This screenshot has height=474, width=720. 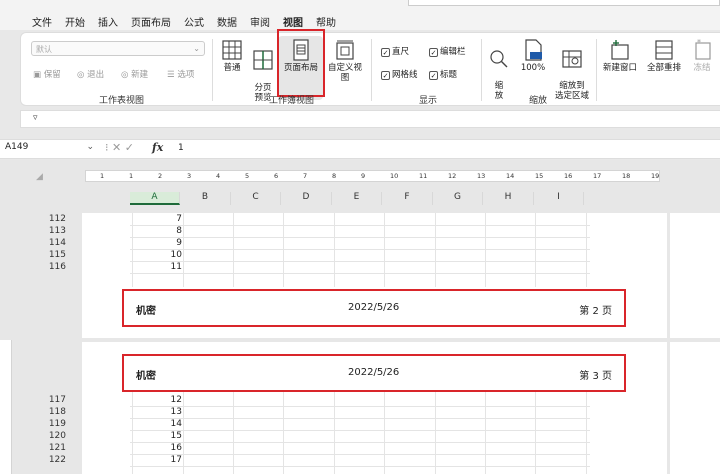 What do you see at coordinates (499, 70) in the screenshot?
I see `zoom-button: 缩 放` at bounding box center [499, 70].